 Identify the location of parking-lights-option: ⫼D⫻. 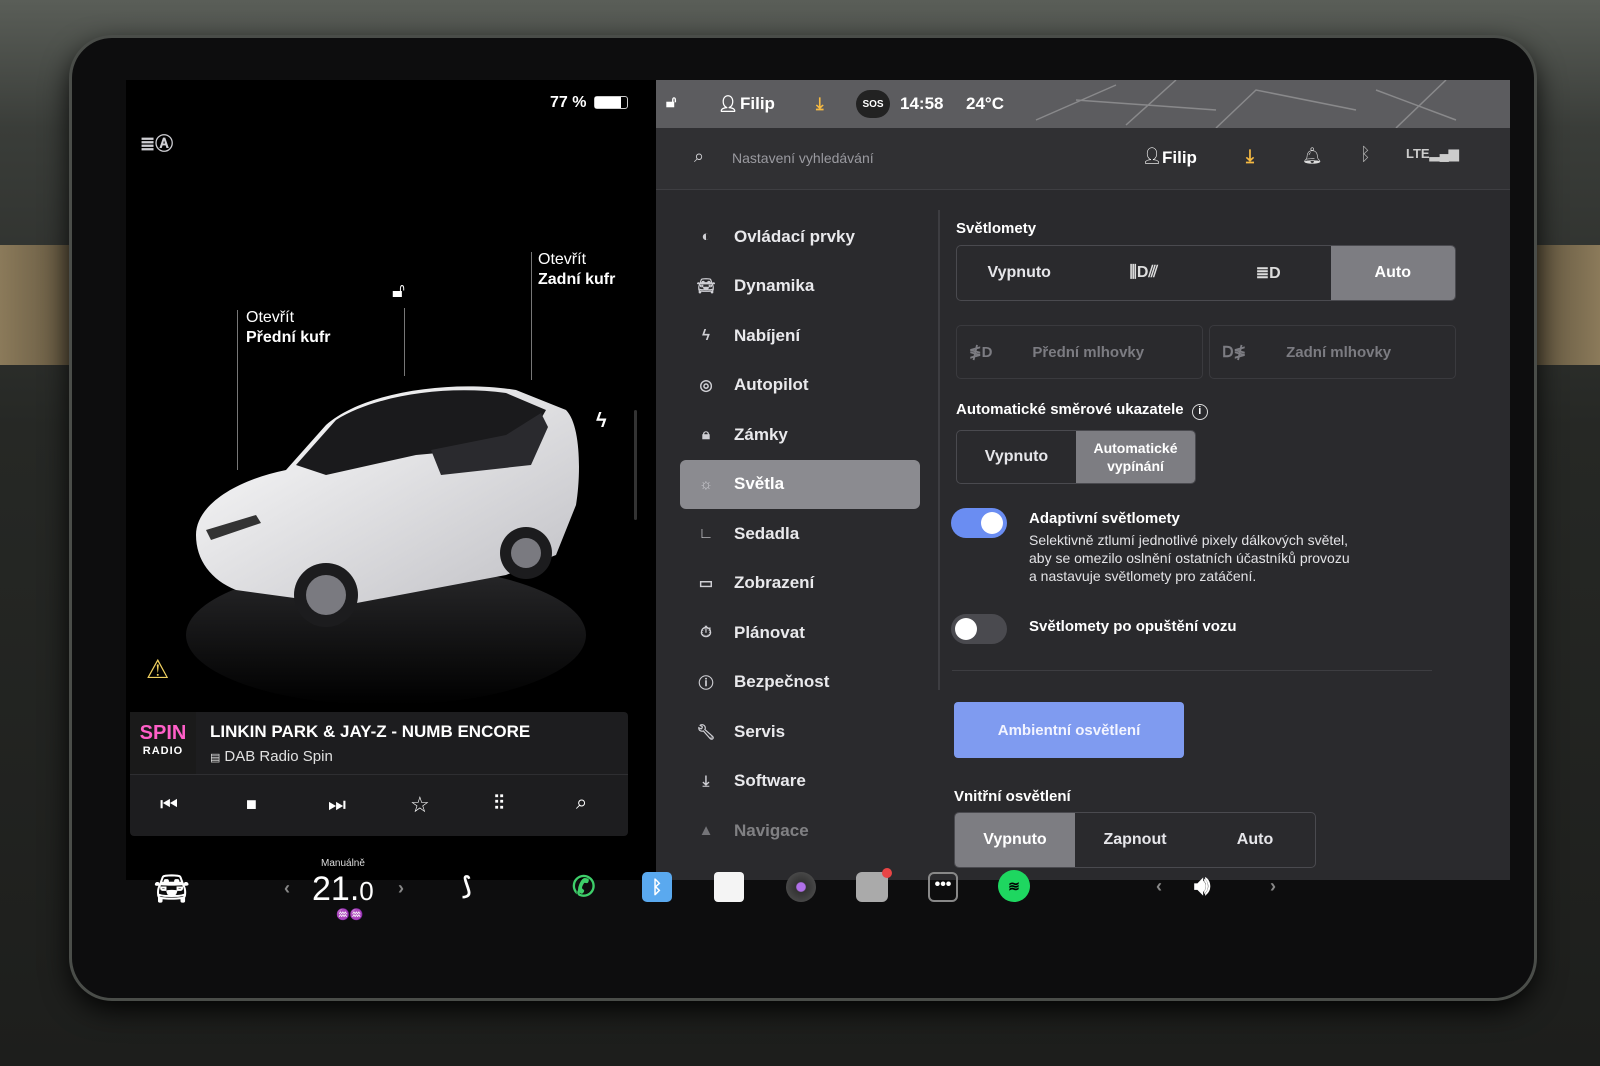
(1144, 273).